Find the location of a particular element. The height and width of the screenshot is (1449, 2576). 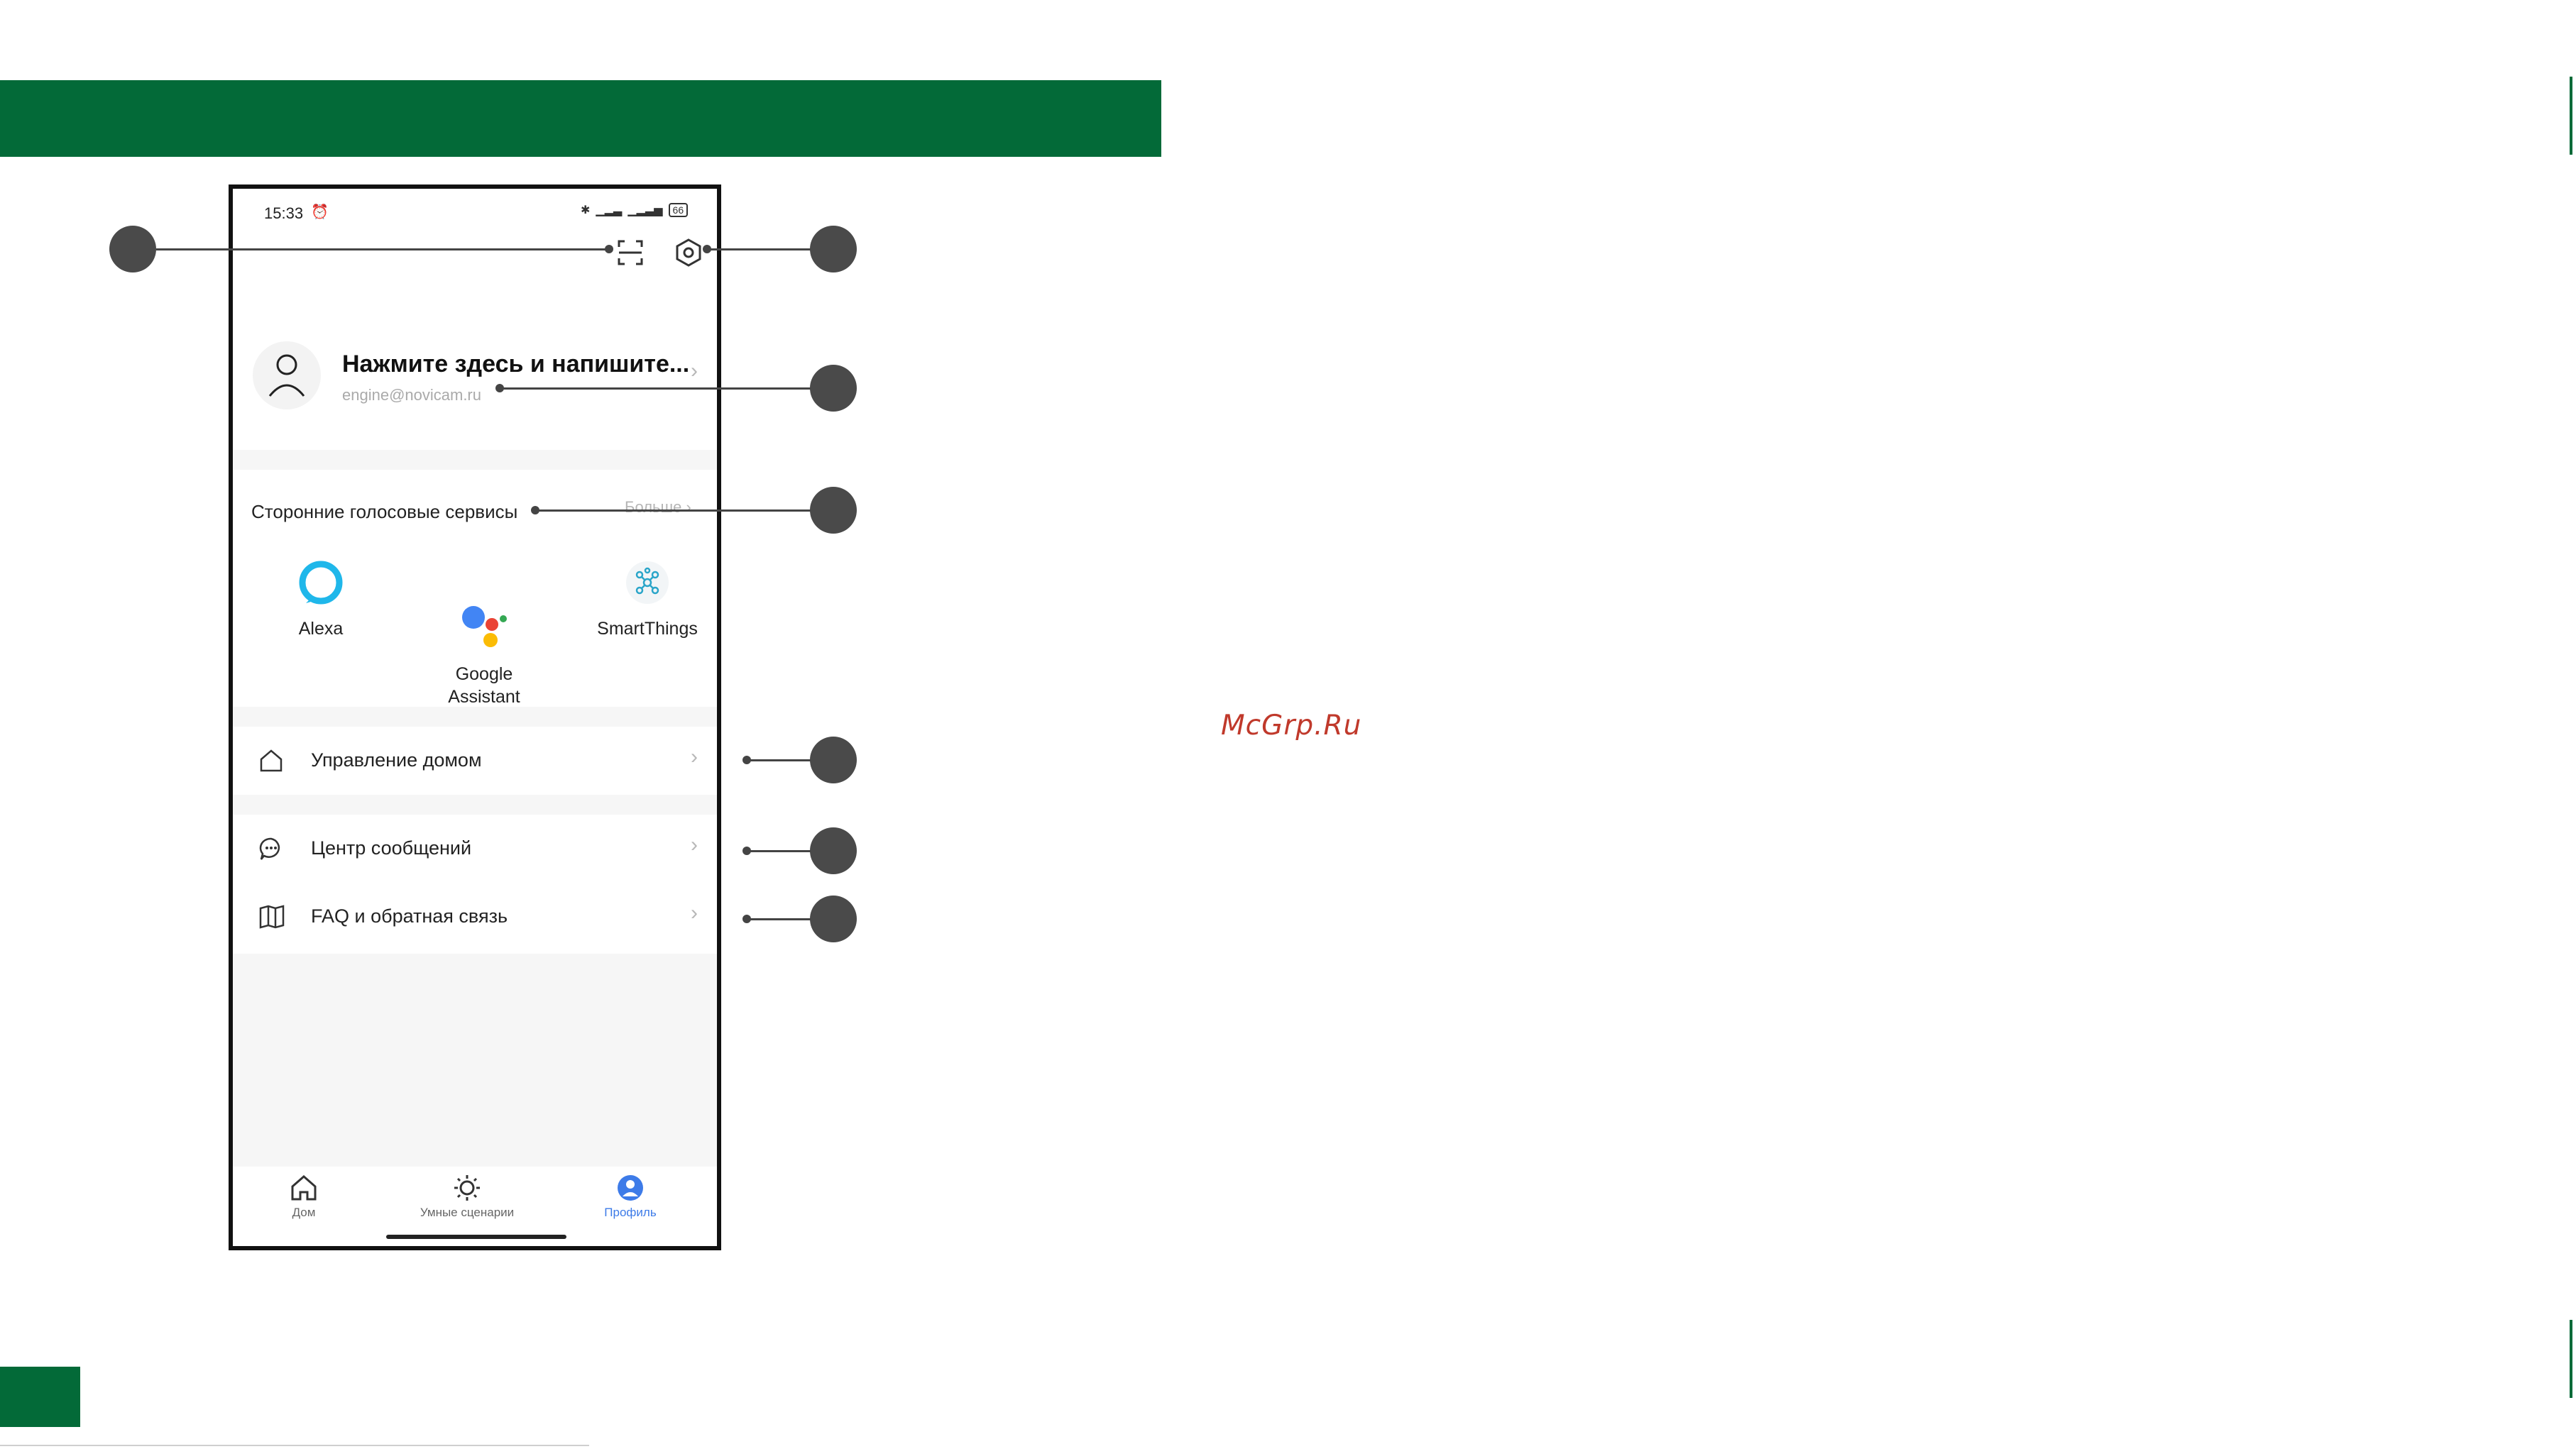

signal-4g-icon: ▁▂▃ is located at coordinates (609, 210).